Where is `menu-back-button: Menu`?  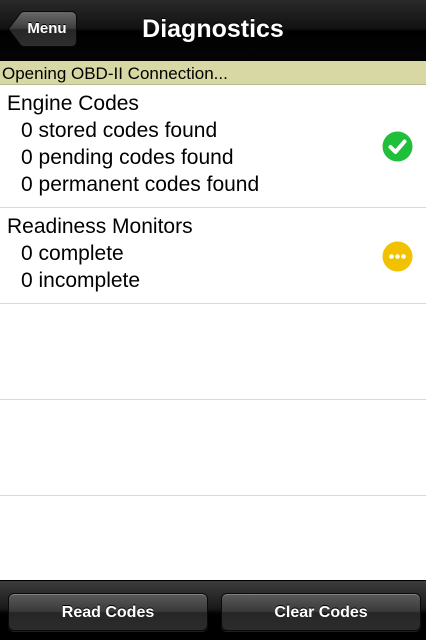 menu-back-button: Menu is located at coordinates (42, 29).